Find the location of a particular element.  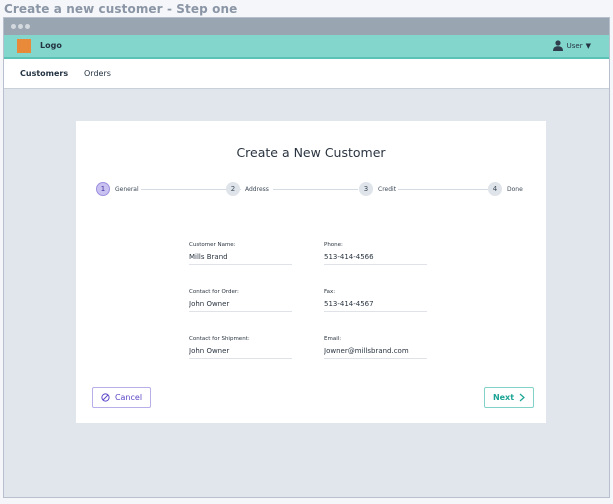

main-nav: Customers Orders is located at coordinates (306, 74).